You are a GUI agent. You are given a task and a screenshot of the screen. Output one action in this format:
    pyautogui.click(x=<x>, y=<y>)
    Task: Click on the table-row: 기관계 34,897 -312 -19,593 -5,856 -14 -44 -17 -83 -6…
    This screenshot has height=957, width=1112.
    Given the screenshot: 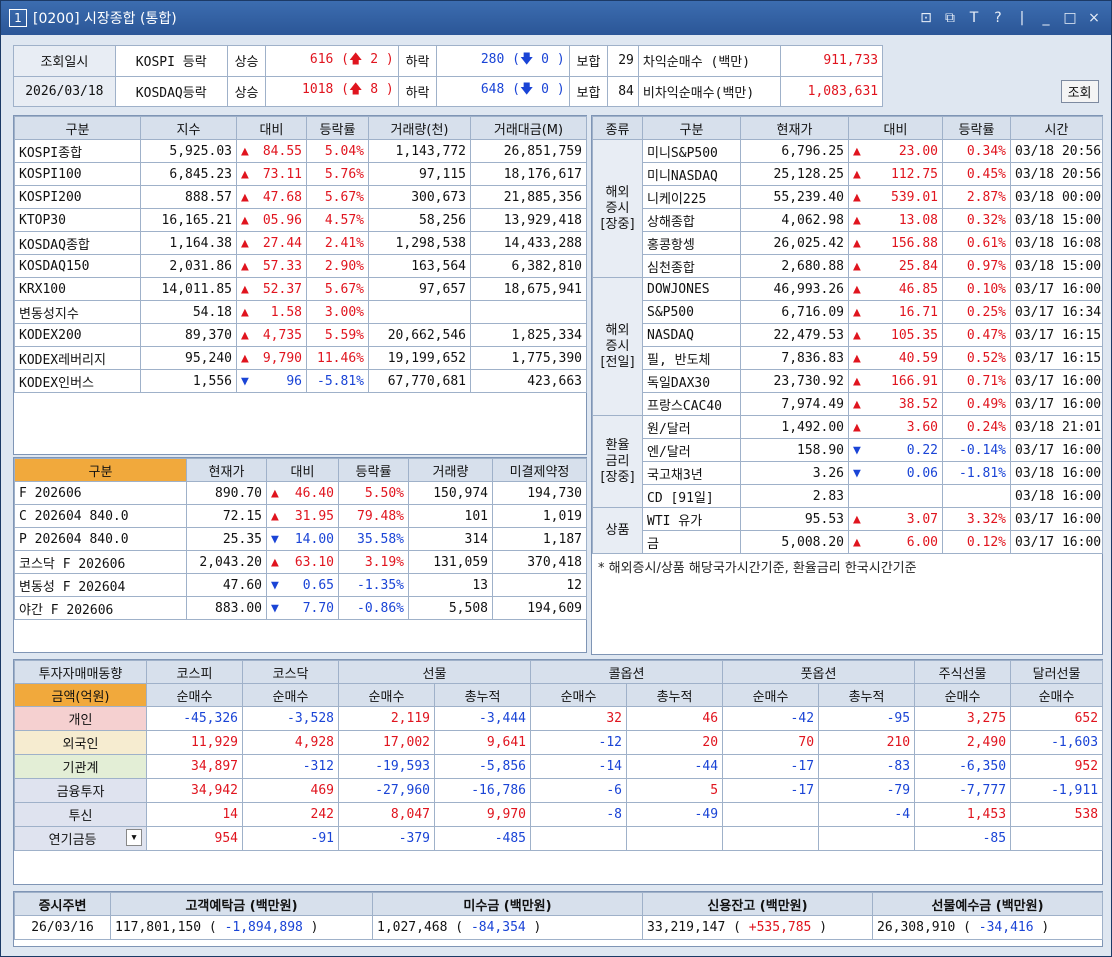 What is the action you would take?
    pyautogui.click(x=559, y=766)
    